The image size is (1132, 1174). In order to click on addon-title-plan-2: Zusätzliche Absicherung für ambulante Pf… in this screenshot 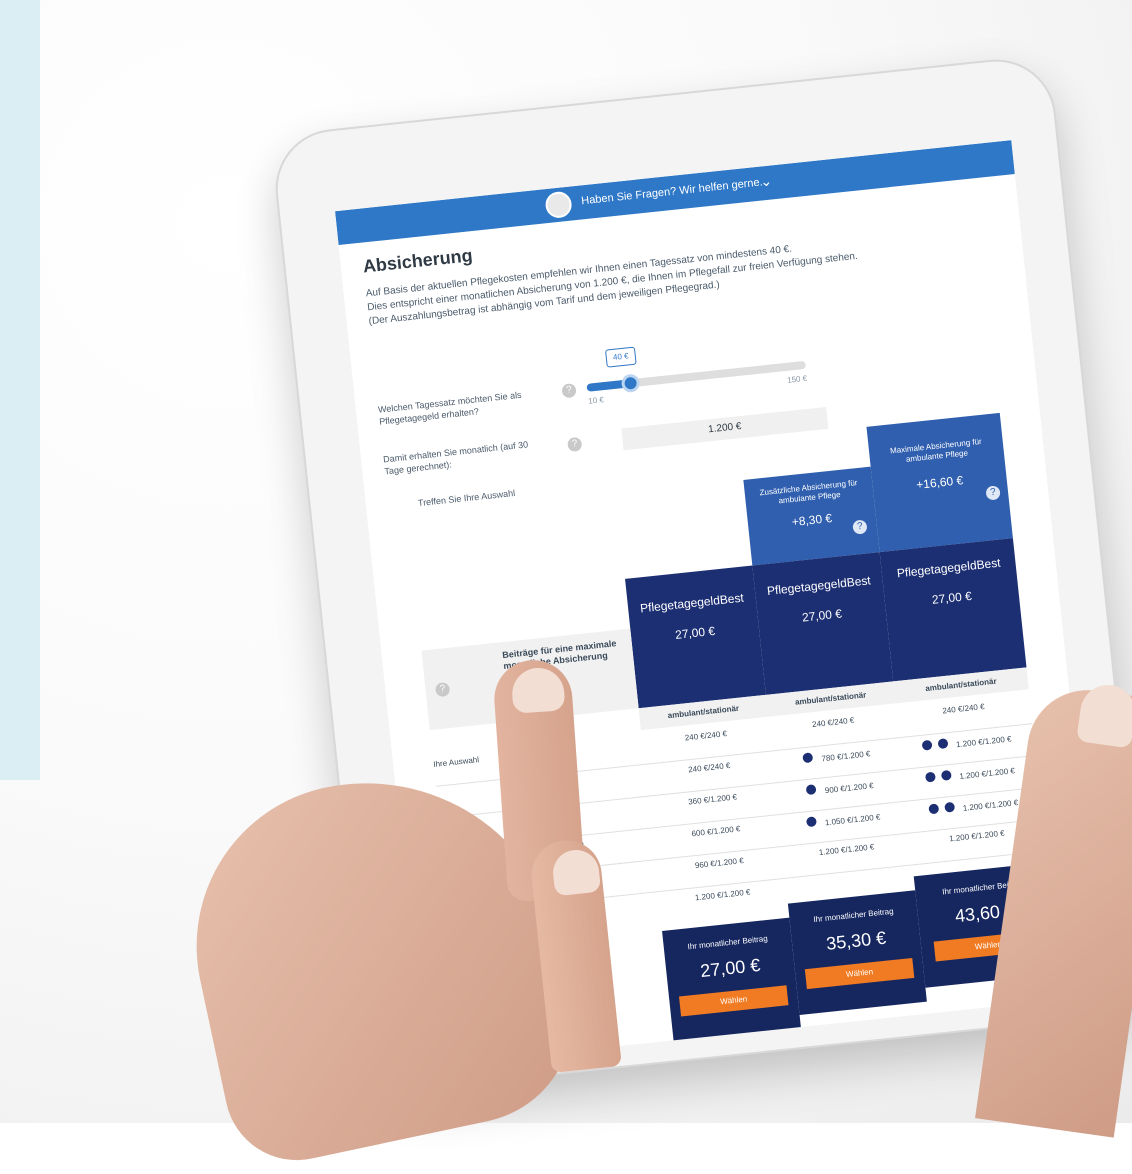, I will do `click(808, 492)`.